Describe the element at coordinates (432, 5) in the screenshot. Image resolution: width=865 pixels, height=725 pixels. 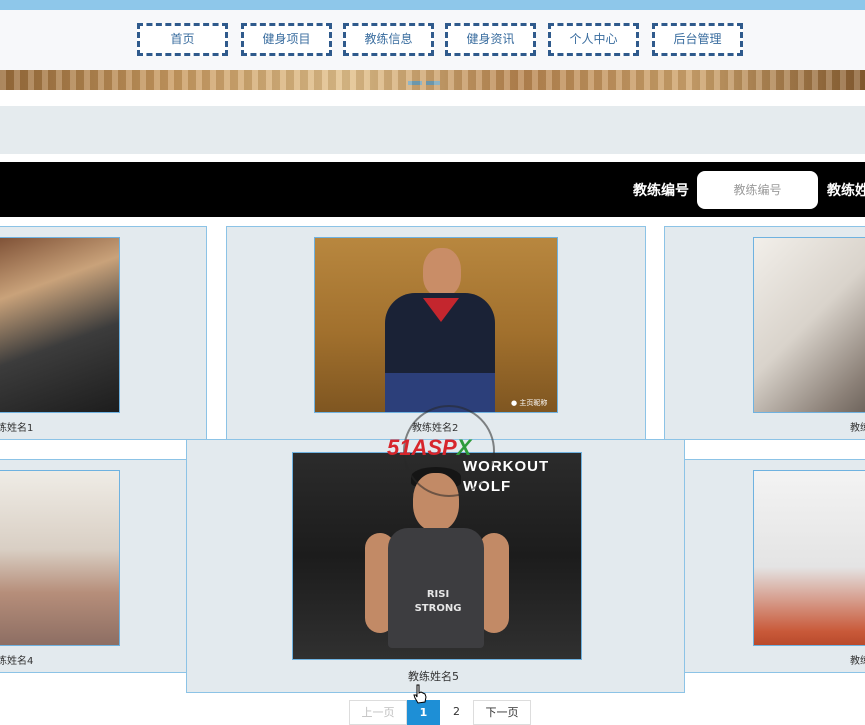
I see `top-accent-strip` at that location.